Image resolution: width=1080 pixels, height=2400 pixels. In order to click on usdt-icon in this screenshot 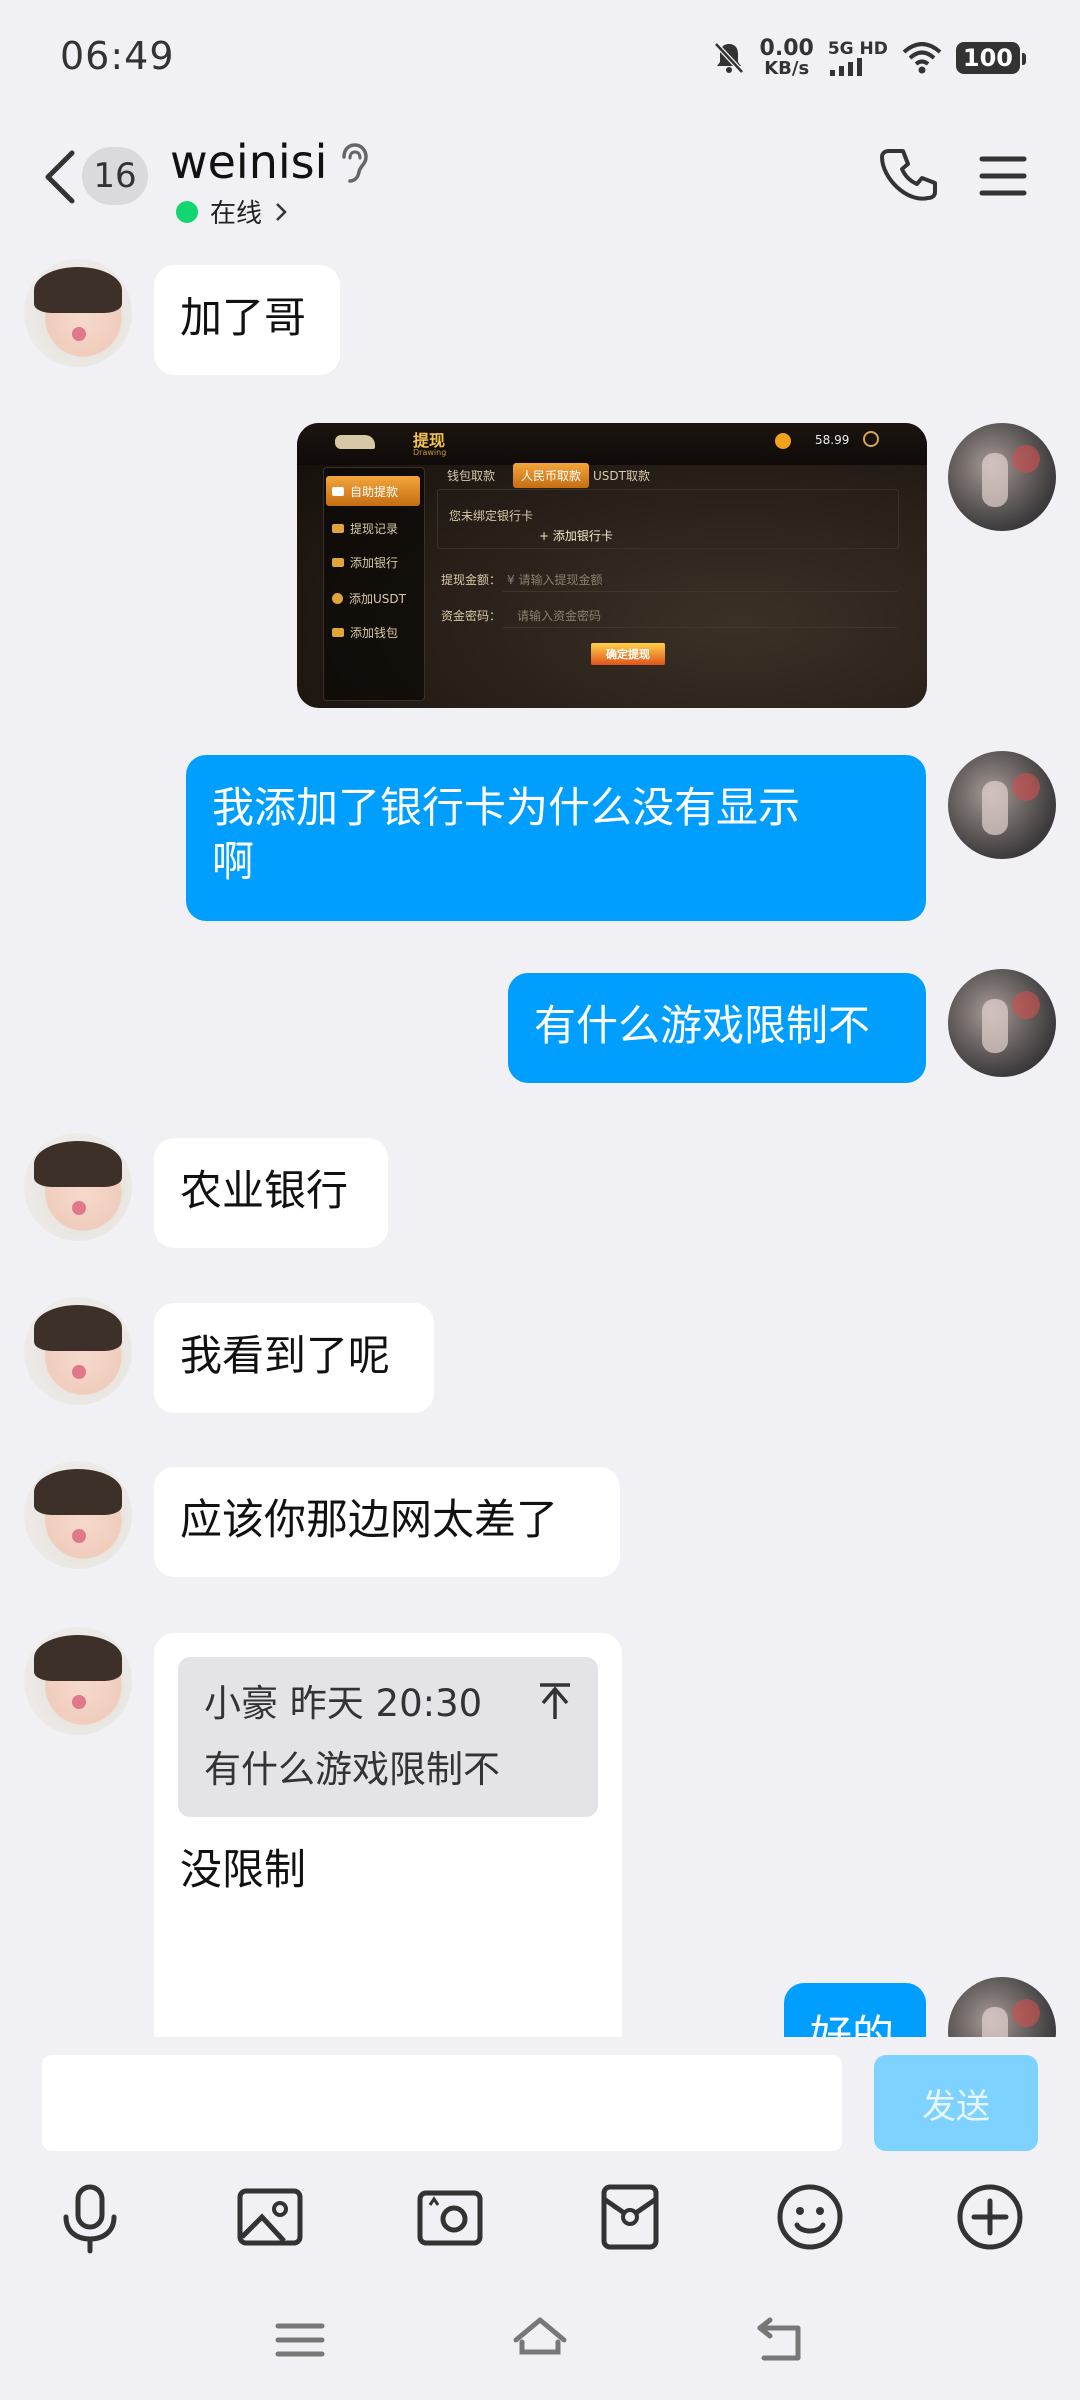, I will do `click(337, 598)`.